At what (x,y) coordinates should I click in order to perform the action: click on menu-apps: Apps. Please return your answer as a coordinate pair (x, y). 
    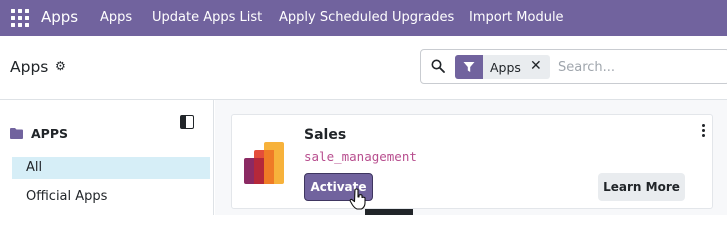
    Looking at the image, I should click on (116, 17).